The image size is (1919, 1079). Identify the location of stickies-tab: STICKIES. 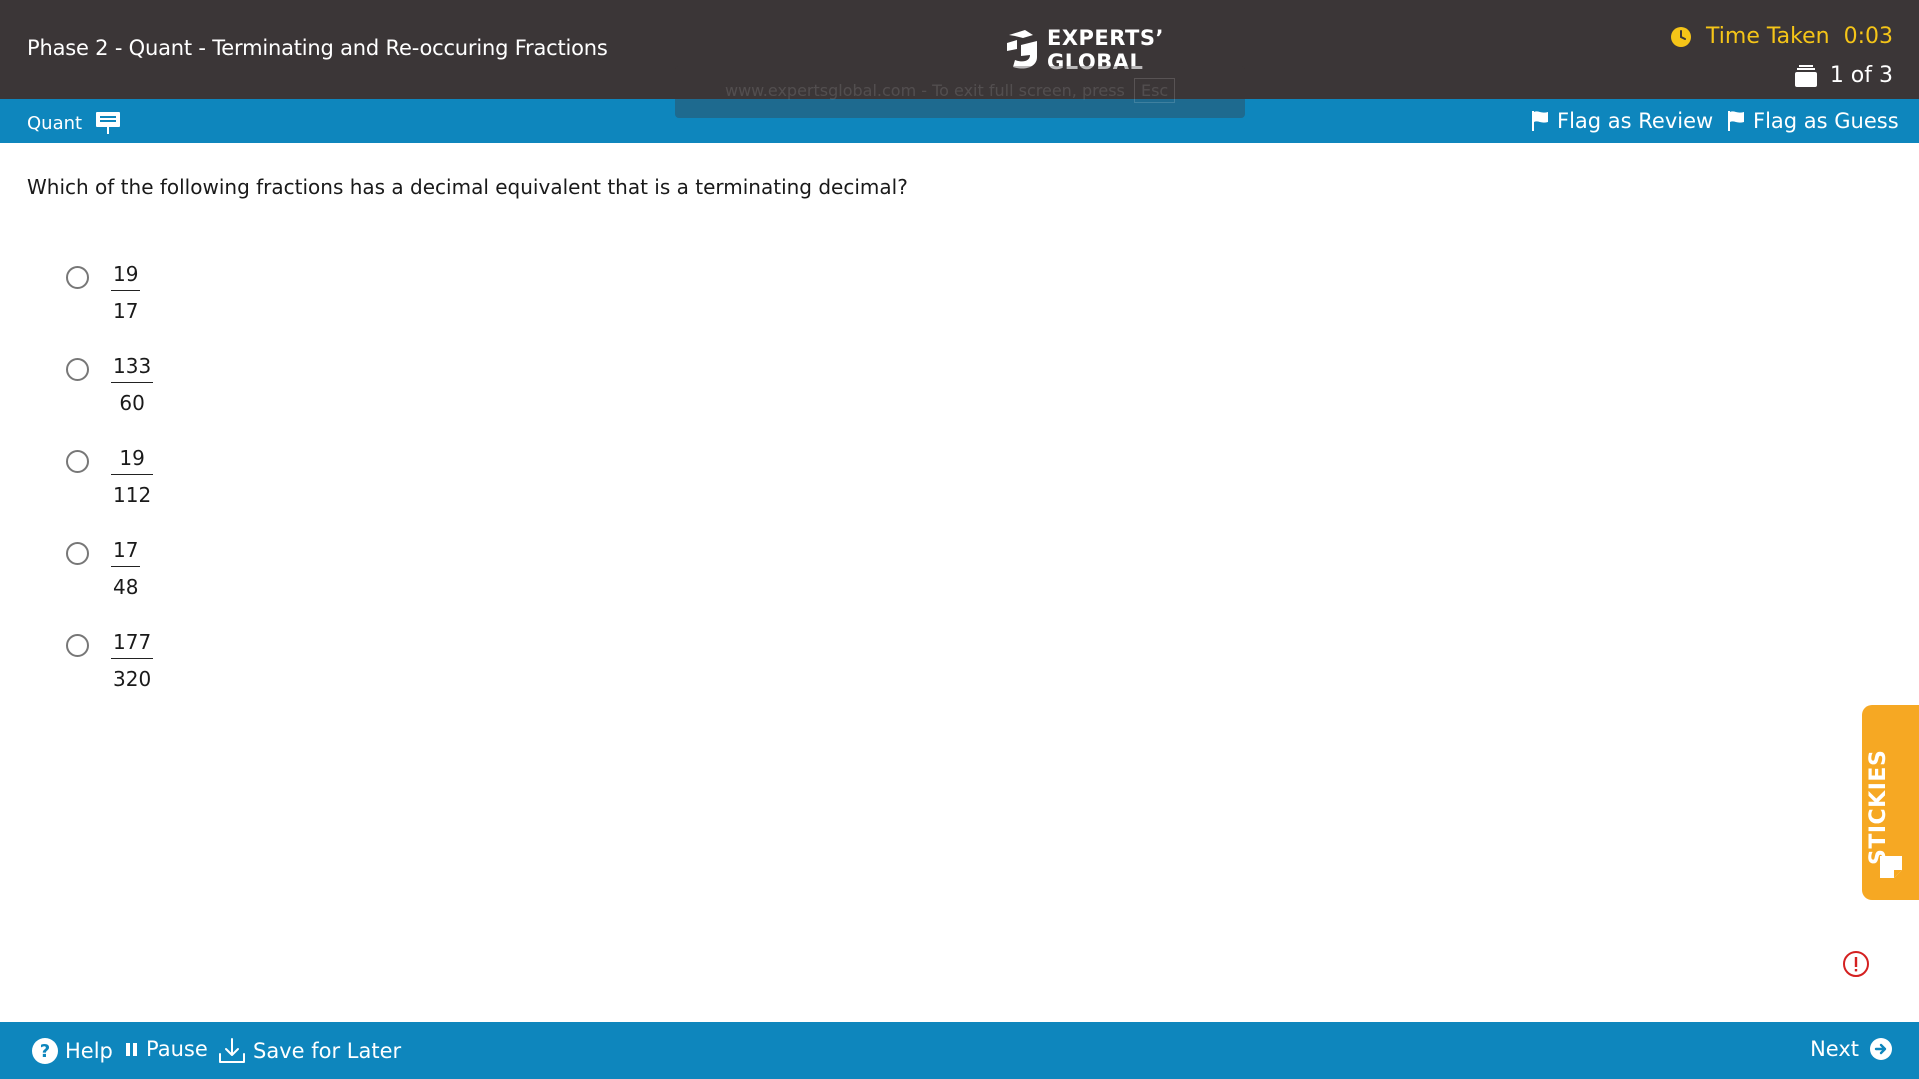
(1890, 802).